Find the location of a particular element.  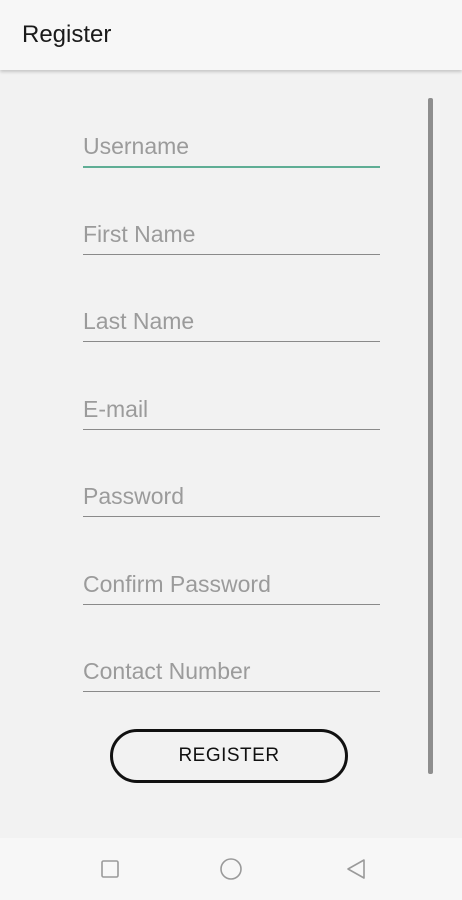

square-icon is located at coordinates (110, 869).